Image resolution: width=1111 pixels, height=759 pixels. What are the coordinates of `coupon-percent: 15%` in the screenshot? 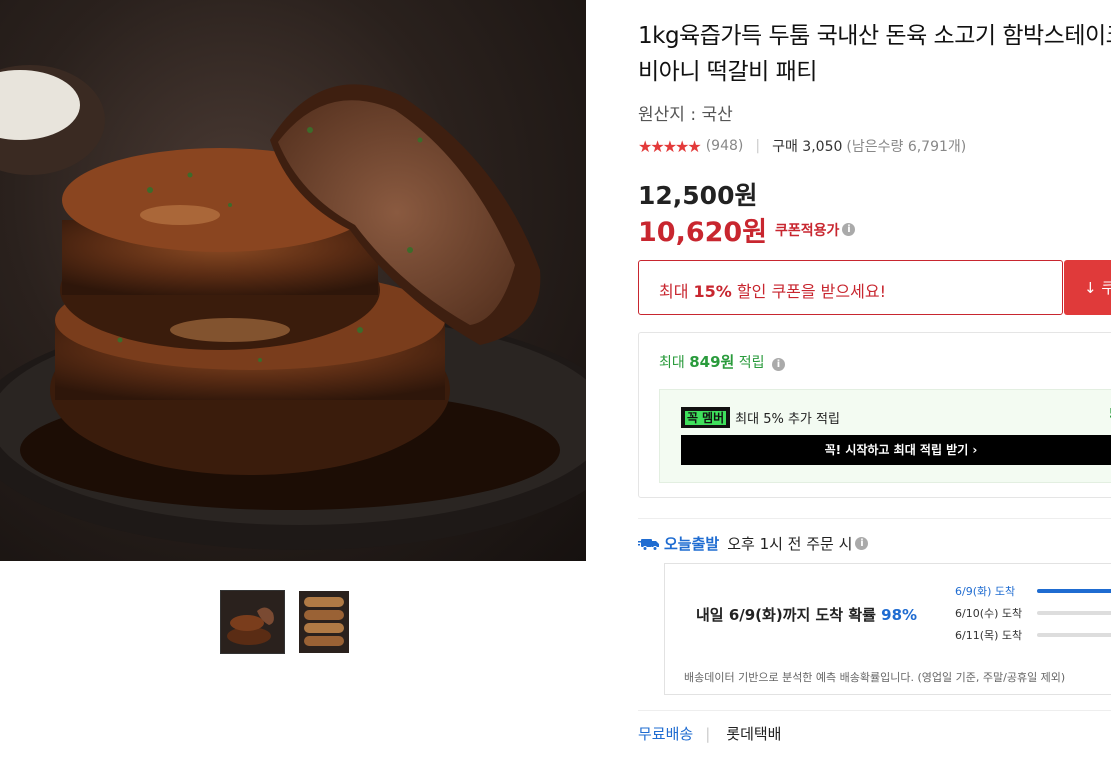 It's located at (712, 291).